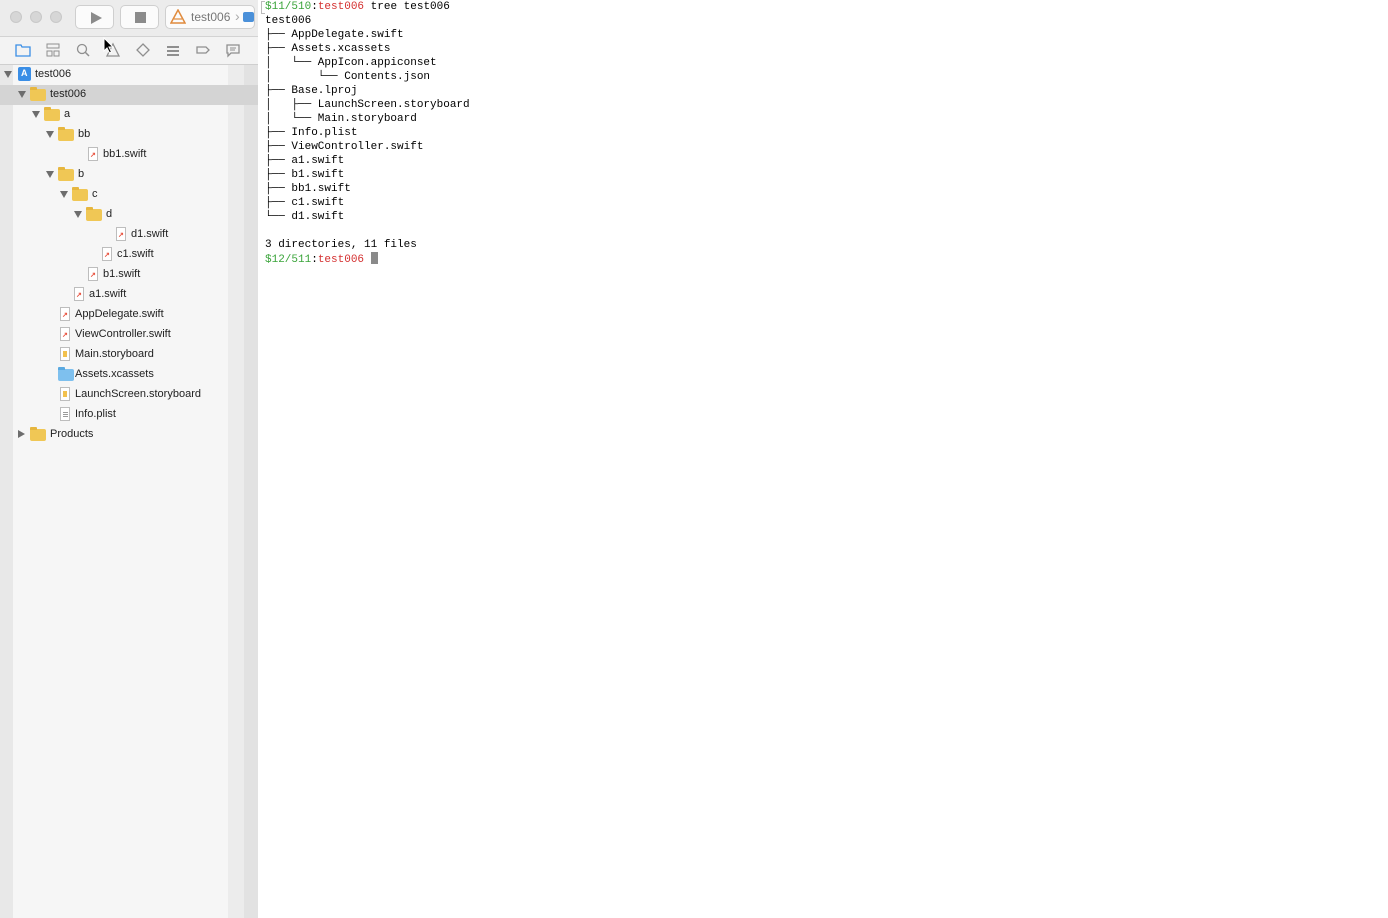  What do you see at coordinates (56, 17) in the screenshot?
I see `zoom-window-button` at bounding box center [56, 17].